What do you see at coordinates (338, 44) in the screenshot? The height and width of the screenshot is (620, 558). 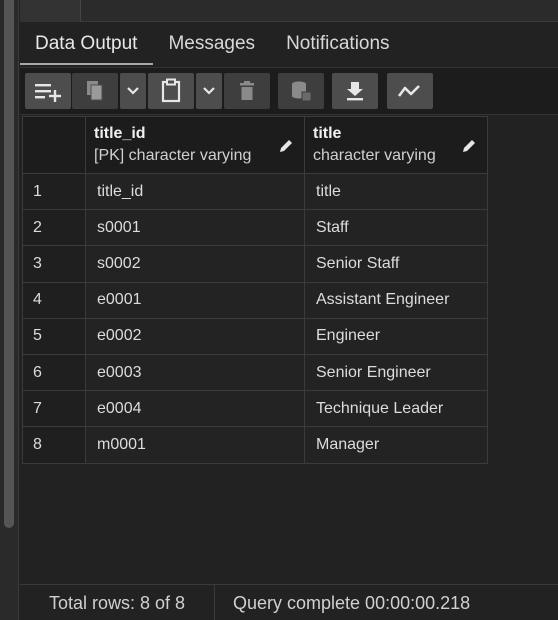 I see `tab-notifications: Notifications` at bounding box center [338, 44].